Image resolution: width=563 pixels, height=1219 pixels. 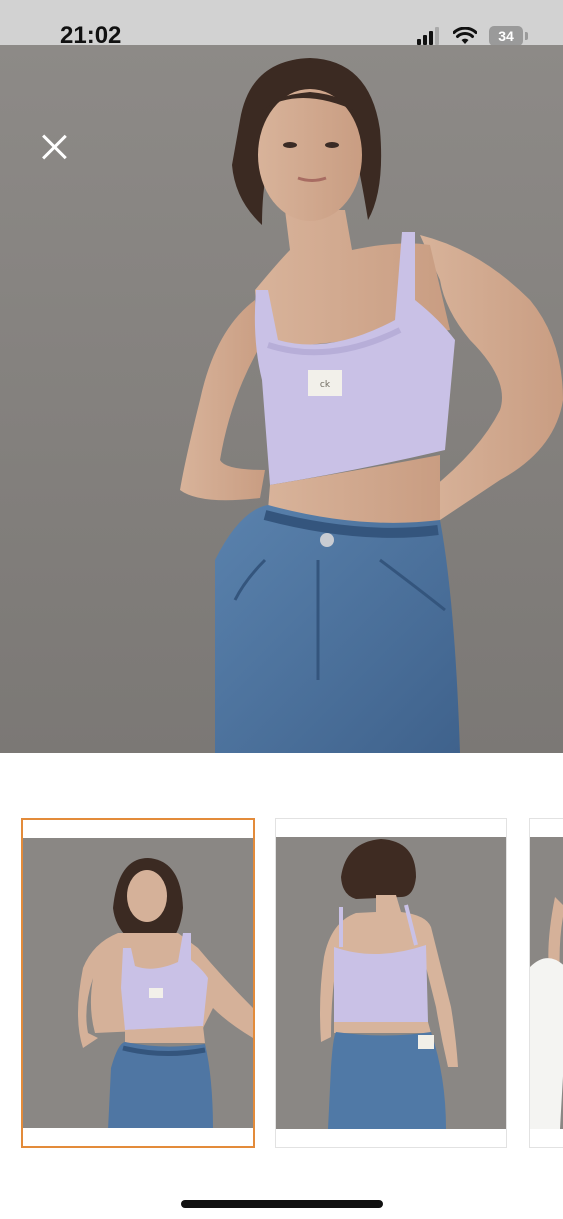 I want to click on thumbnail-side, so click(x=546, y=983).